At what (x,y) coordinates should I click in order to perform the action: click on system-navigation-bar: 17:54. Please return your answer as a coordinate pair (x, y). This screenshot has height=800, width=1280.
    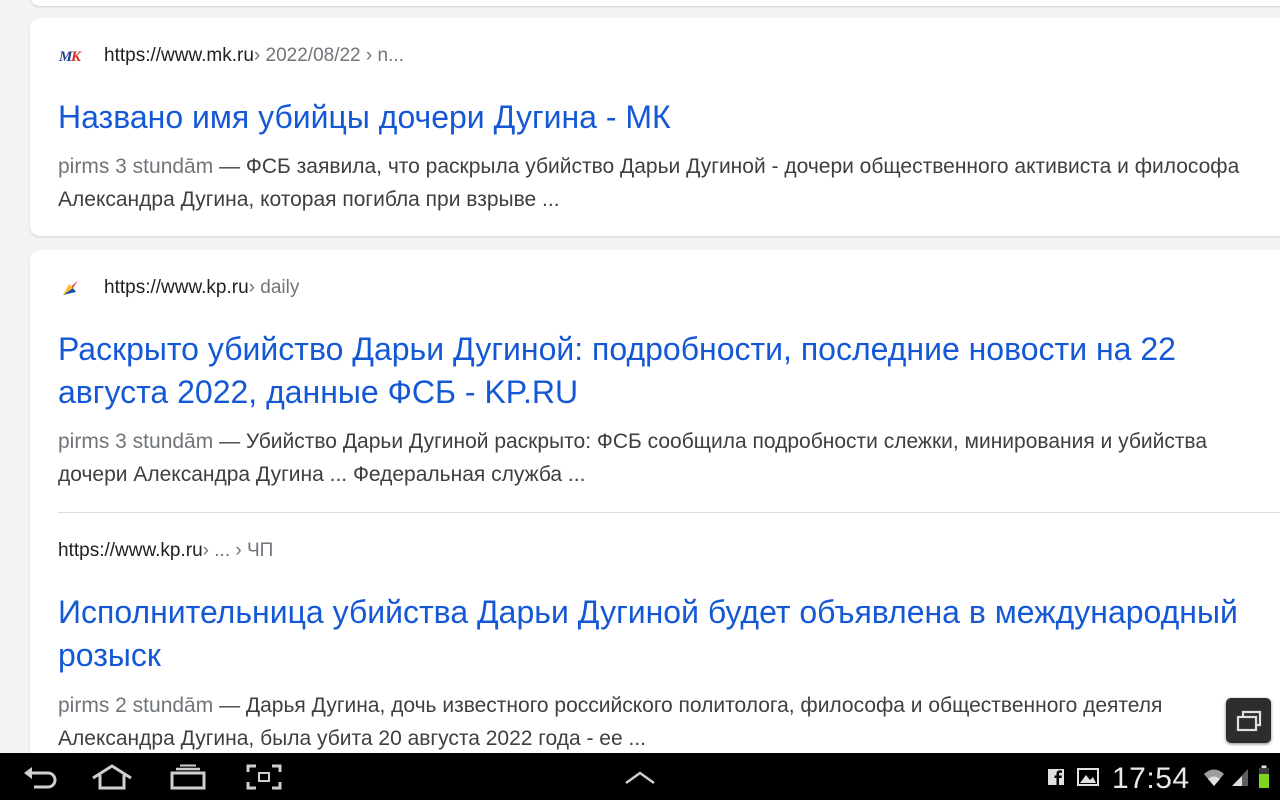
    Looking at the image, I should click on (640, 776).